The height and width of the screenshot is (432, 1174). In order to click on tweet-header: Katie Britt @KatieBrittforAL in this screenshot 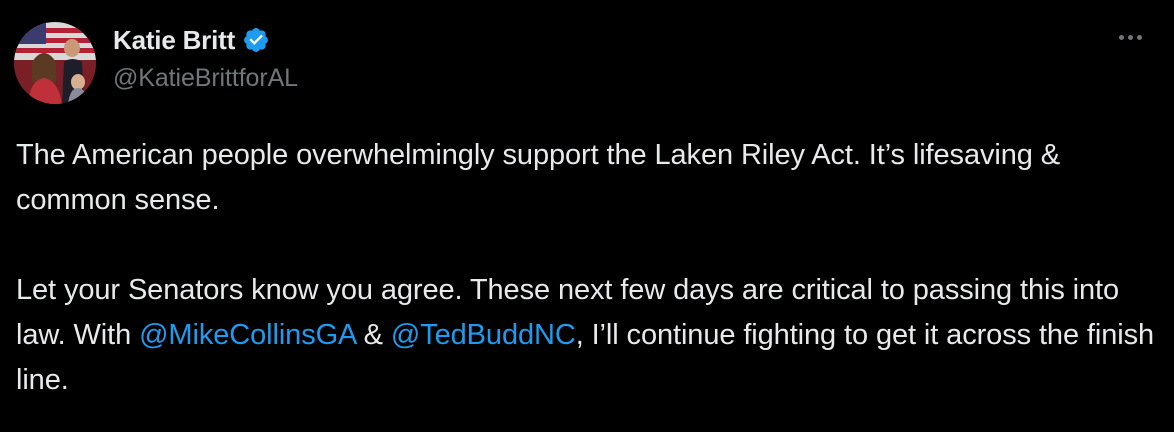, I will do `click(205, 57)`.